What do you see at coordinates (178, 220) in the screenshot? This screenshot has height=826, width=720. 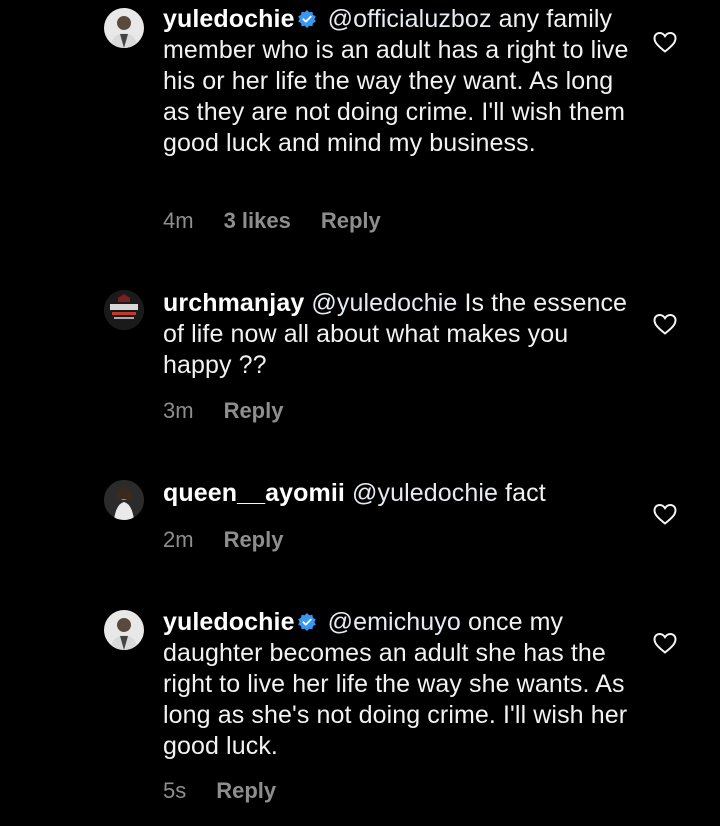 I see `timestamp: 4m` at bounding box center [178, 220].